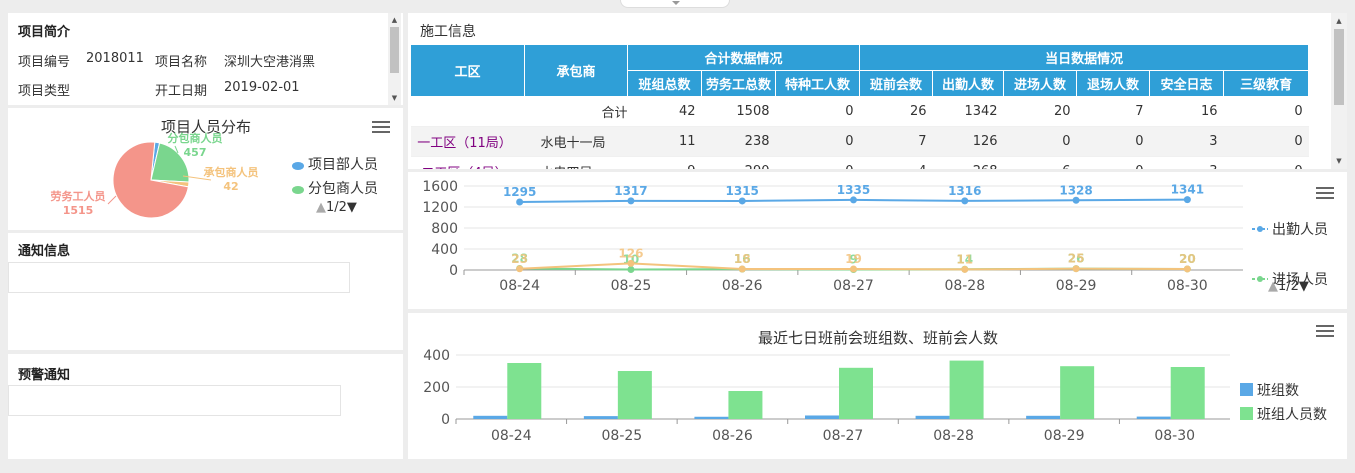 The image size is (1355, 473). Describe the element at coordinates (664, 141) in the screenshot. I see `cell: 11` at that location.